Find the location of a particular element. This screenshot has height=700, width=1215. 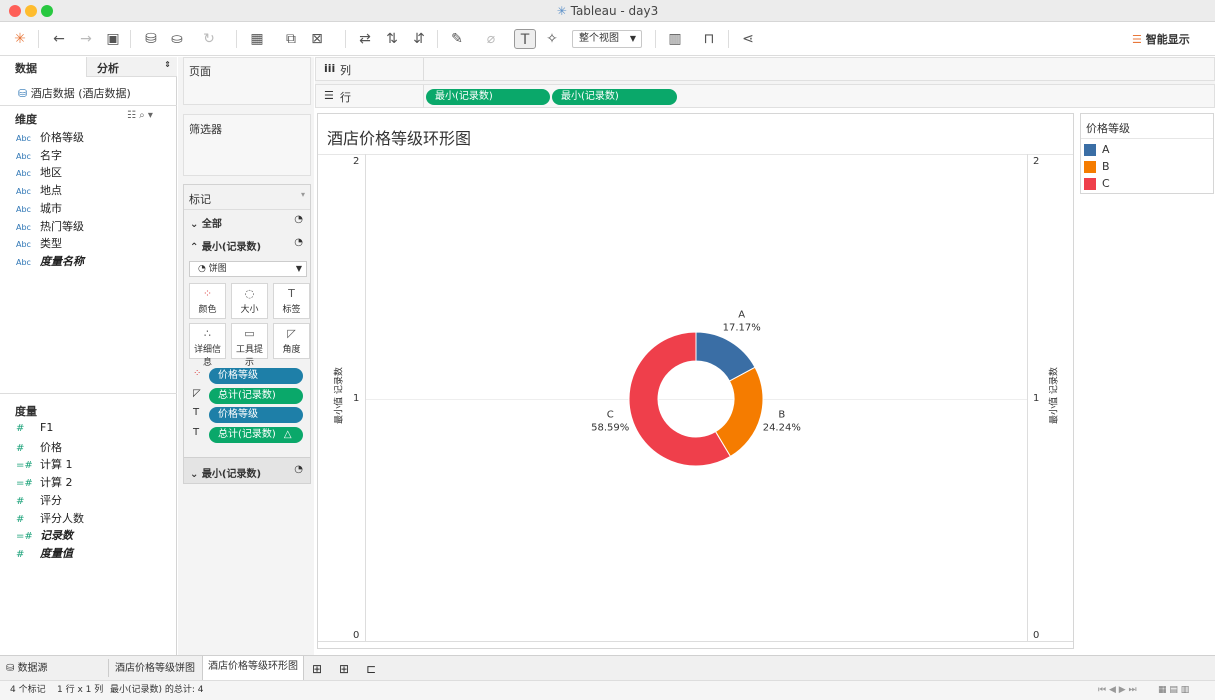

dimension-field: Abc 城市 is located at coordinates (93, 208).